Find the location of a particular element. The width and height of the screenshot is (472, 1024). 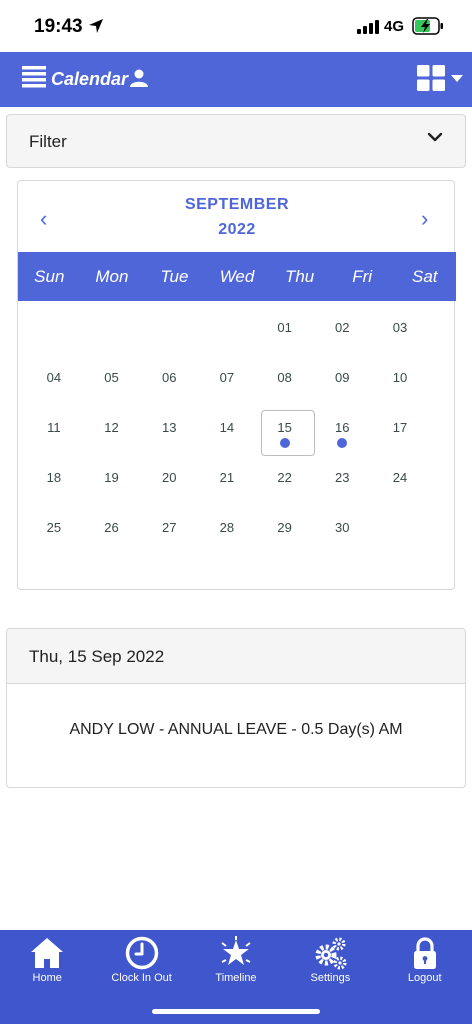

calendar-day-05: 05 is located at coordinates (112, 376).